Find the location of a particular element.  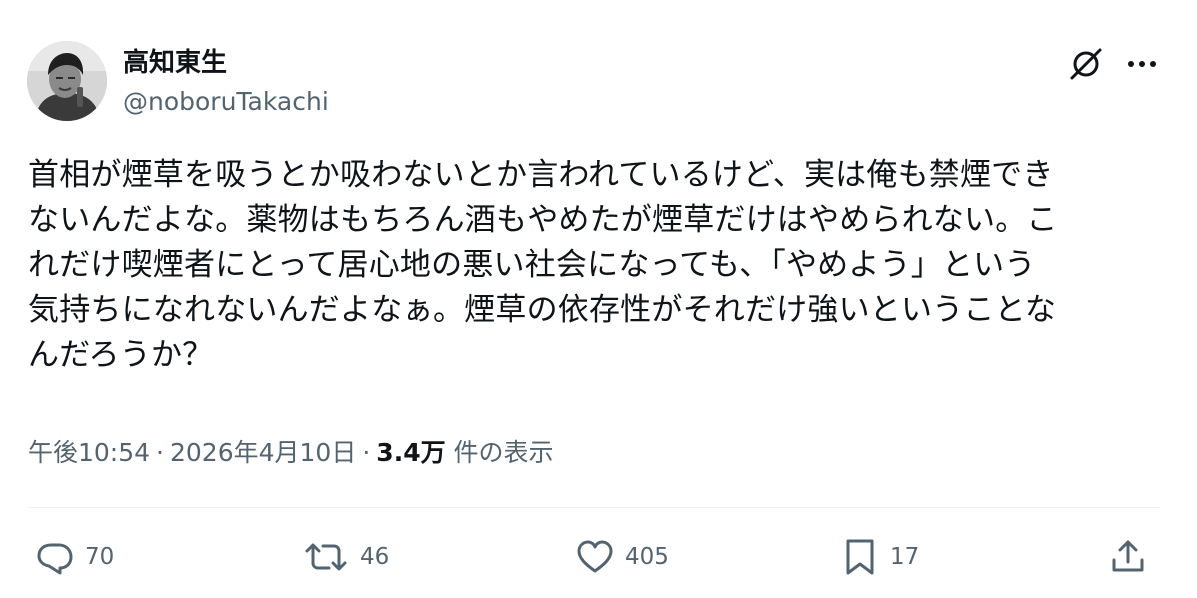

repost-button: 46 is located at coordinates (345, 557).